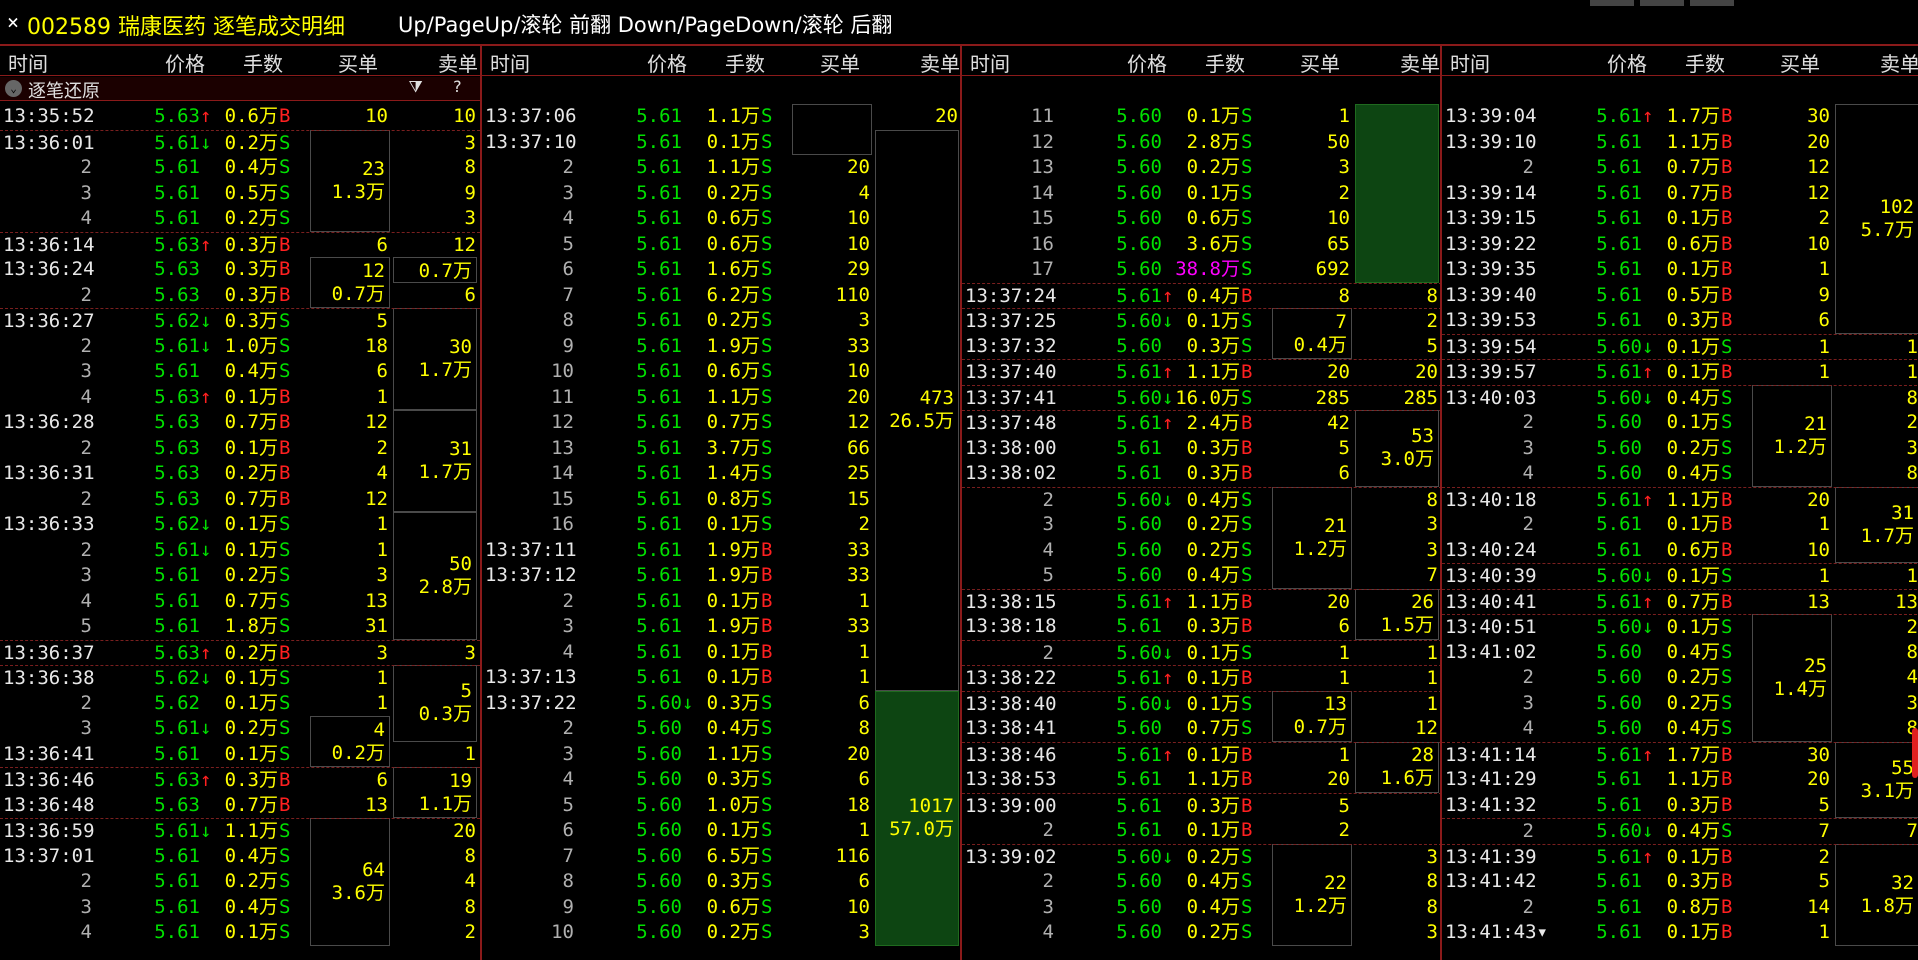 Image resolution: width=1918 pixels, height=960 pixels. What do you see at coordinates (240, 550) in the screenshot?
I see `tick-row: 2 5.61 ↓ 0.1万 S 1` at bounding box center [240, 550].